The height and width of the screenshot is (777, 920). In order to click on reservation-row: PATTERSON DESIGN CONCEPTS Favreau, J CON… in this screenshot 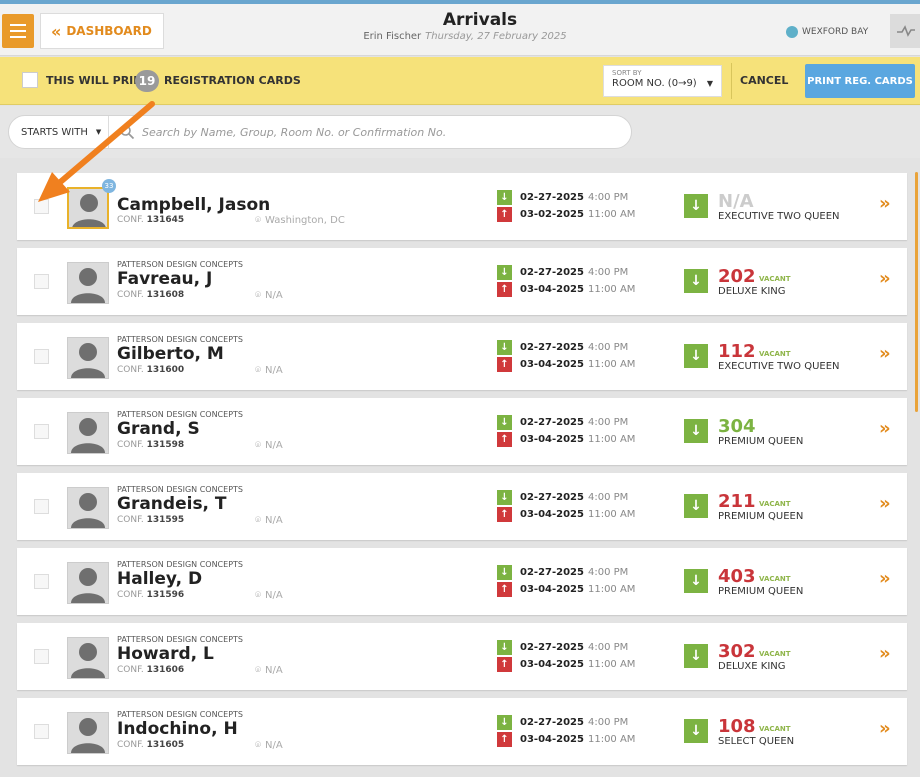, I will do `click(462, 281)`.